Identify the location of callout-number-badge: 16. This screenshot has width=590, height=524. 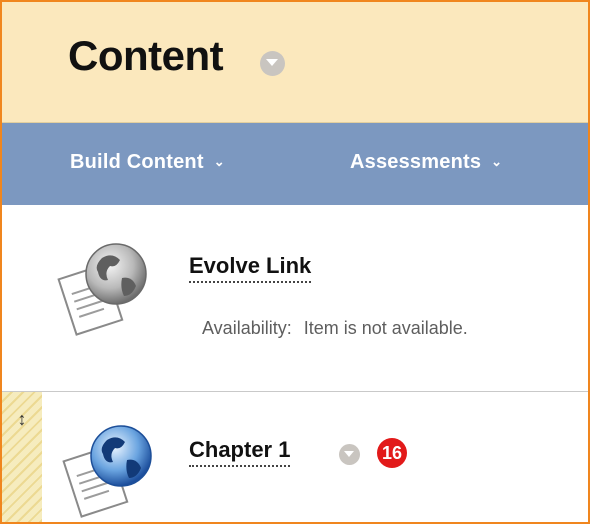
(392, 453).